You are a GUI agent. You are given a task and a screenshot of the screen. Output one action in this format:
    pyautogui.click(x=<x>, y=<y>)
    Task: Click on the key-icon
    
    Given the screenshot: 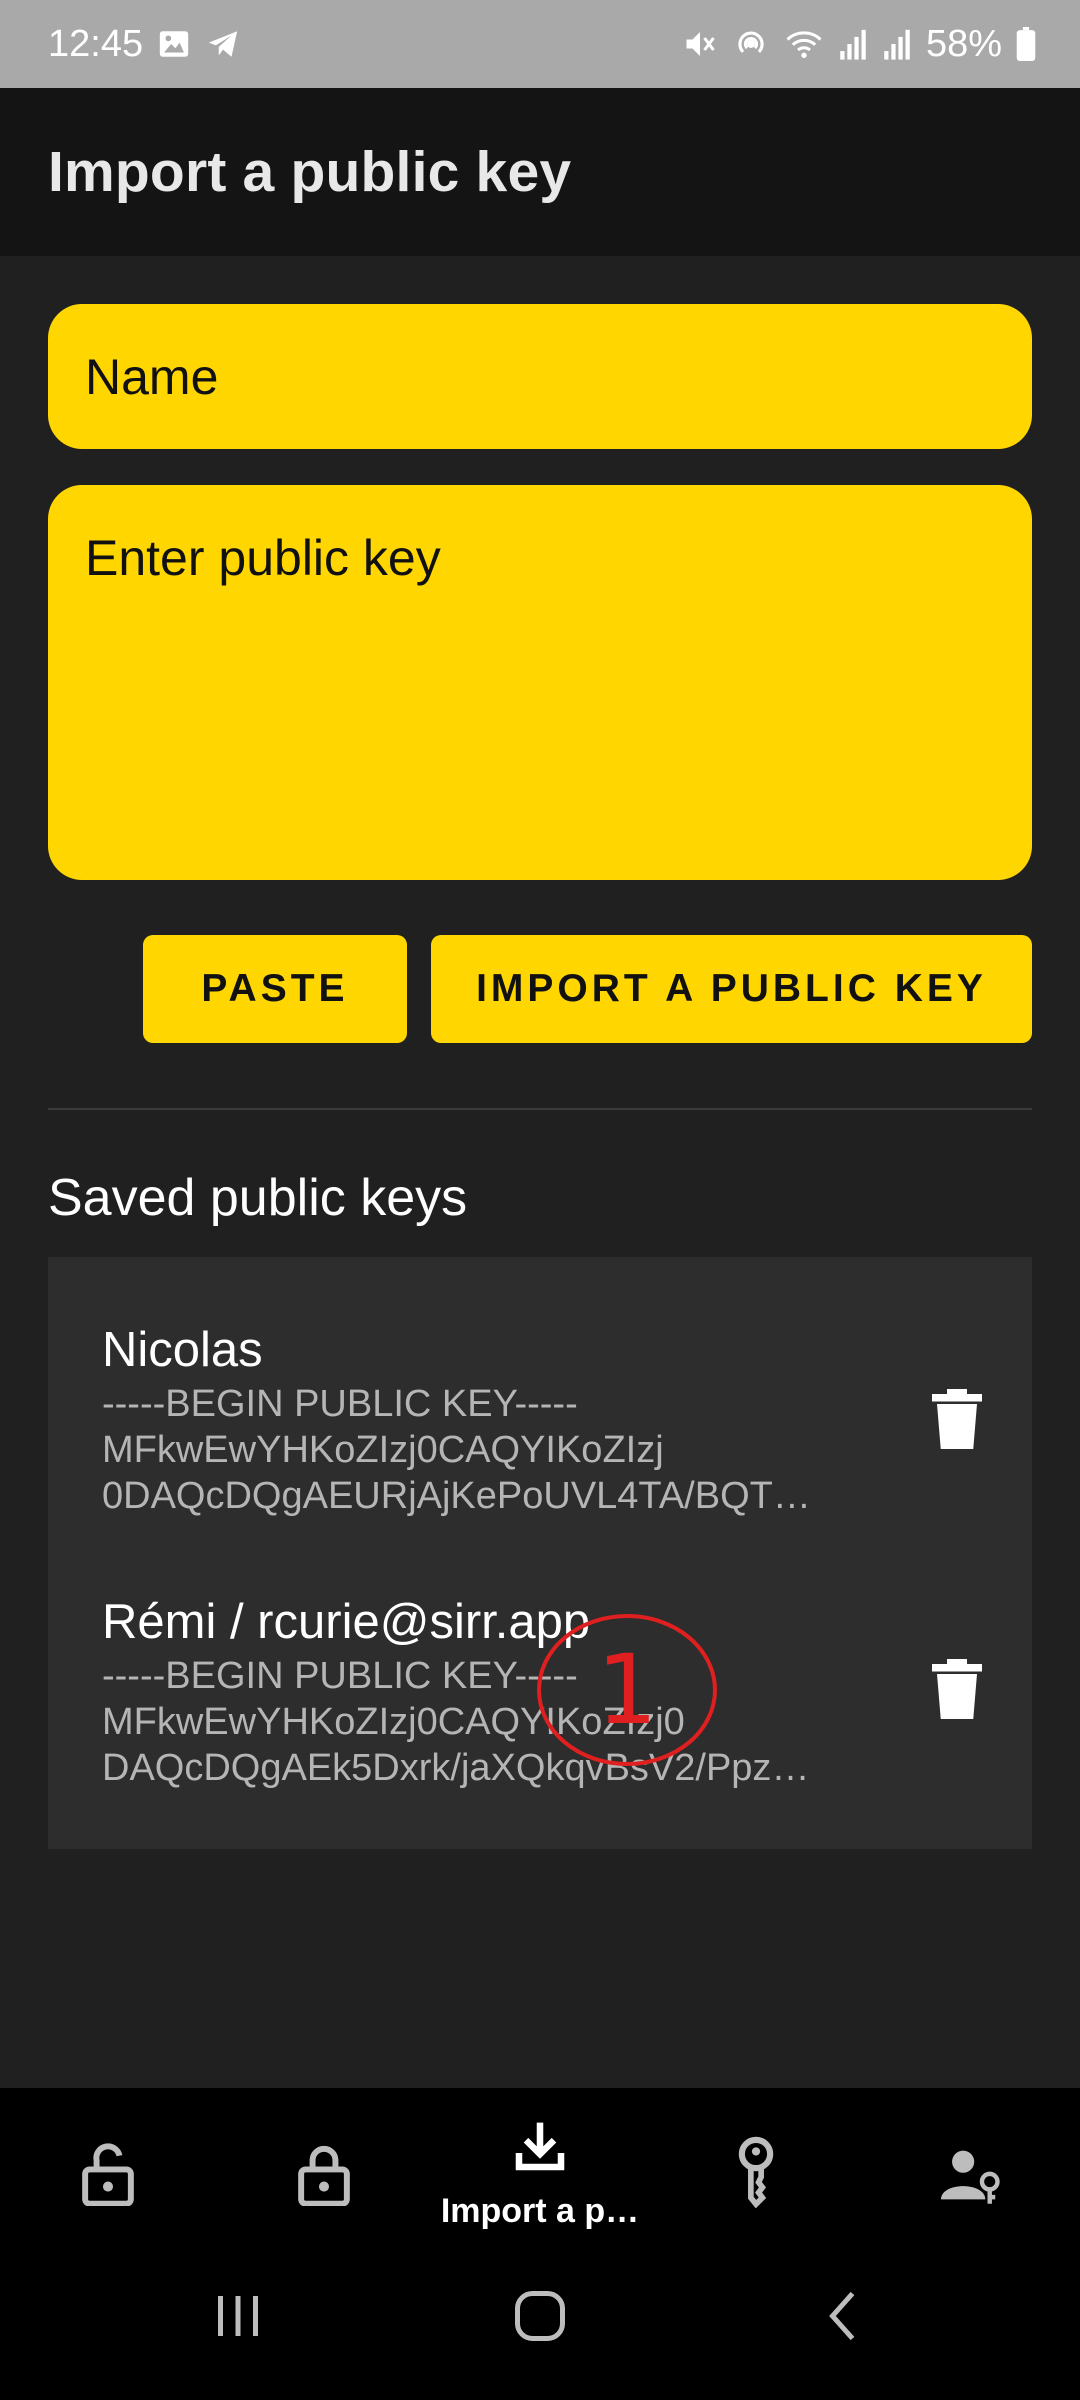 What is the action you would take?
    pyautogui.click(x=756, y=2172)
    